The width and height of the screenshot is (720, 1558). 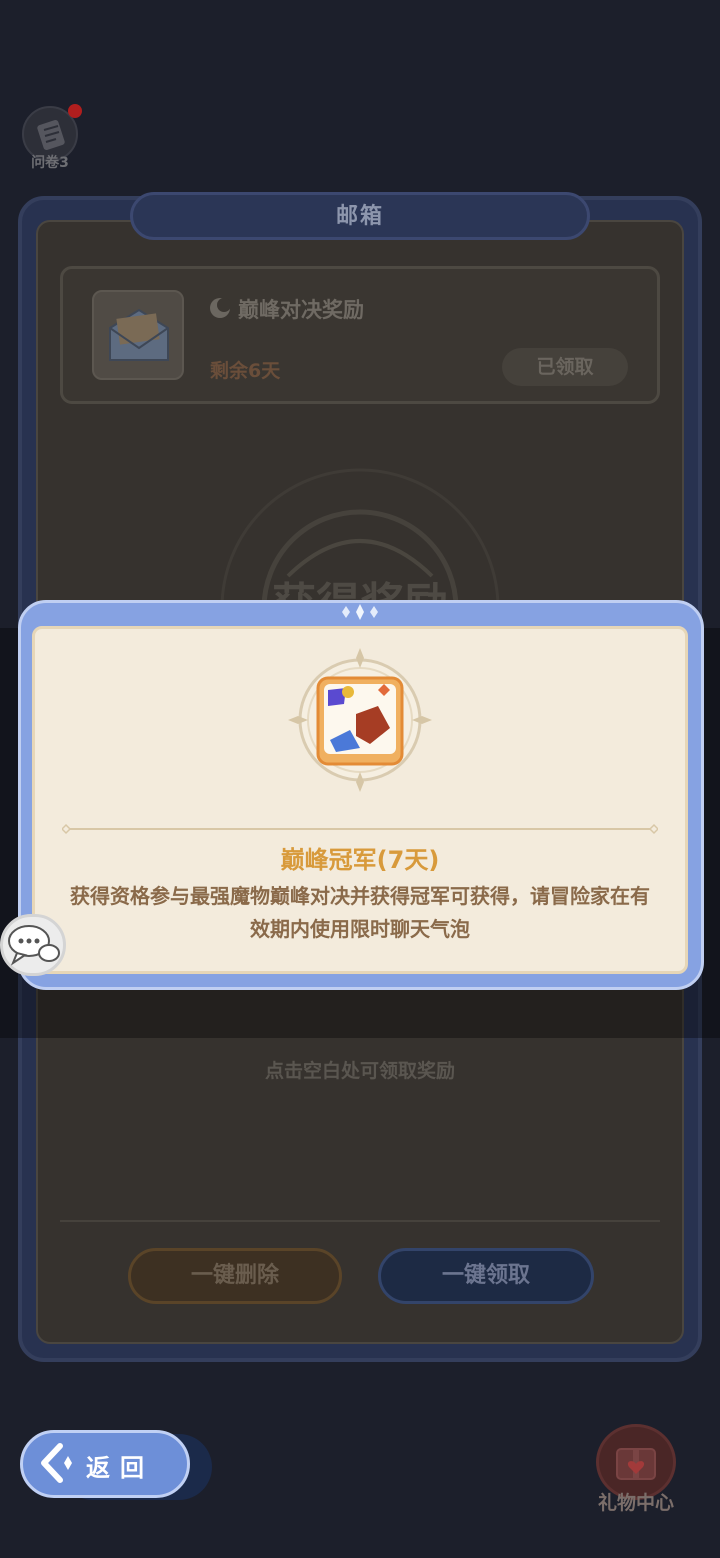 What do you see at coordinates (359, 1071) in the screenshot?
I see `tap-hint: 点击空白处可领取奖励` at bounding box center [359, 1071].